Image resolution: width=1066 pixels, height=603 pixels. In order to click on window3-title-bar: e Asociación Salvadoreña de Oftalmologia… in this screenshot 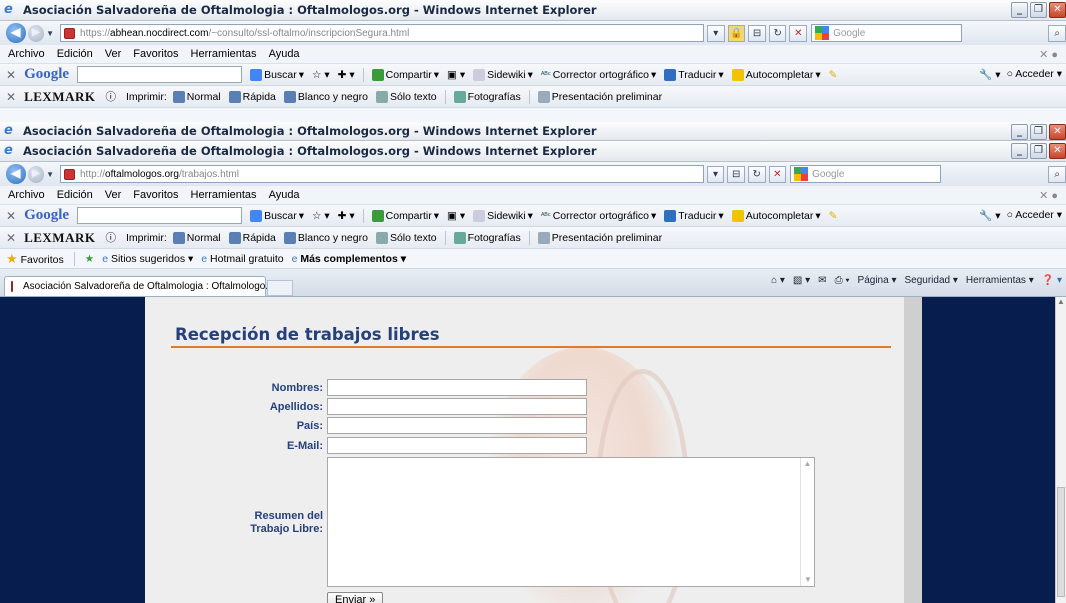, I will do `click(533, 151)`.